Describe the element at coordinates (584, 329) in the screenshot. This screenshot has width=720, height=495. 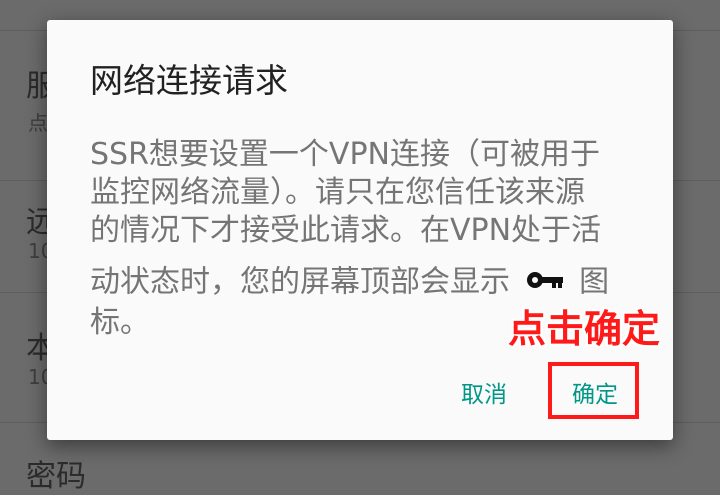
I see `annotation-callout: 点击确定` at that location.